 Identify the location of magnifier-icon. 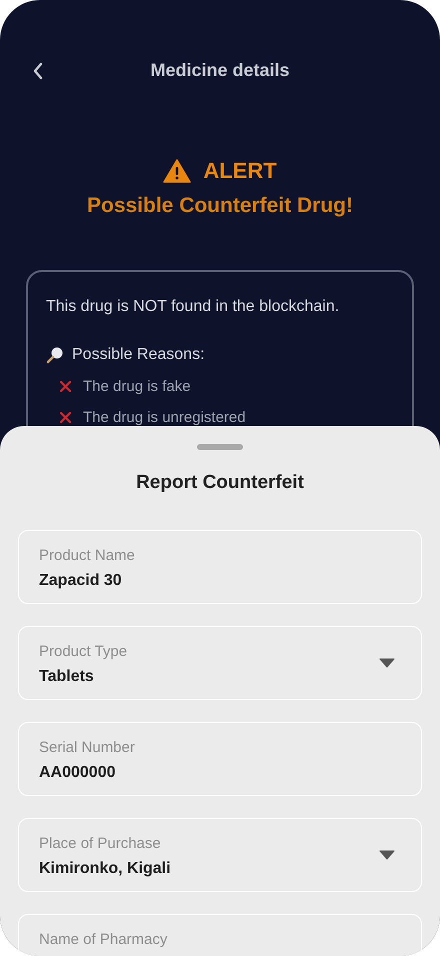
(55, 355).